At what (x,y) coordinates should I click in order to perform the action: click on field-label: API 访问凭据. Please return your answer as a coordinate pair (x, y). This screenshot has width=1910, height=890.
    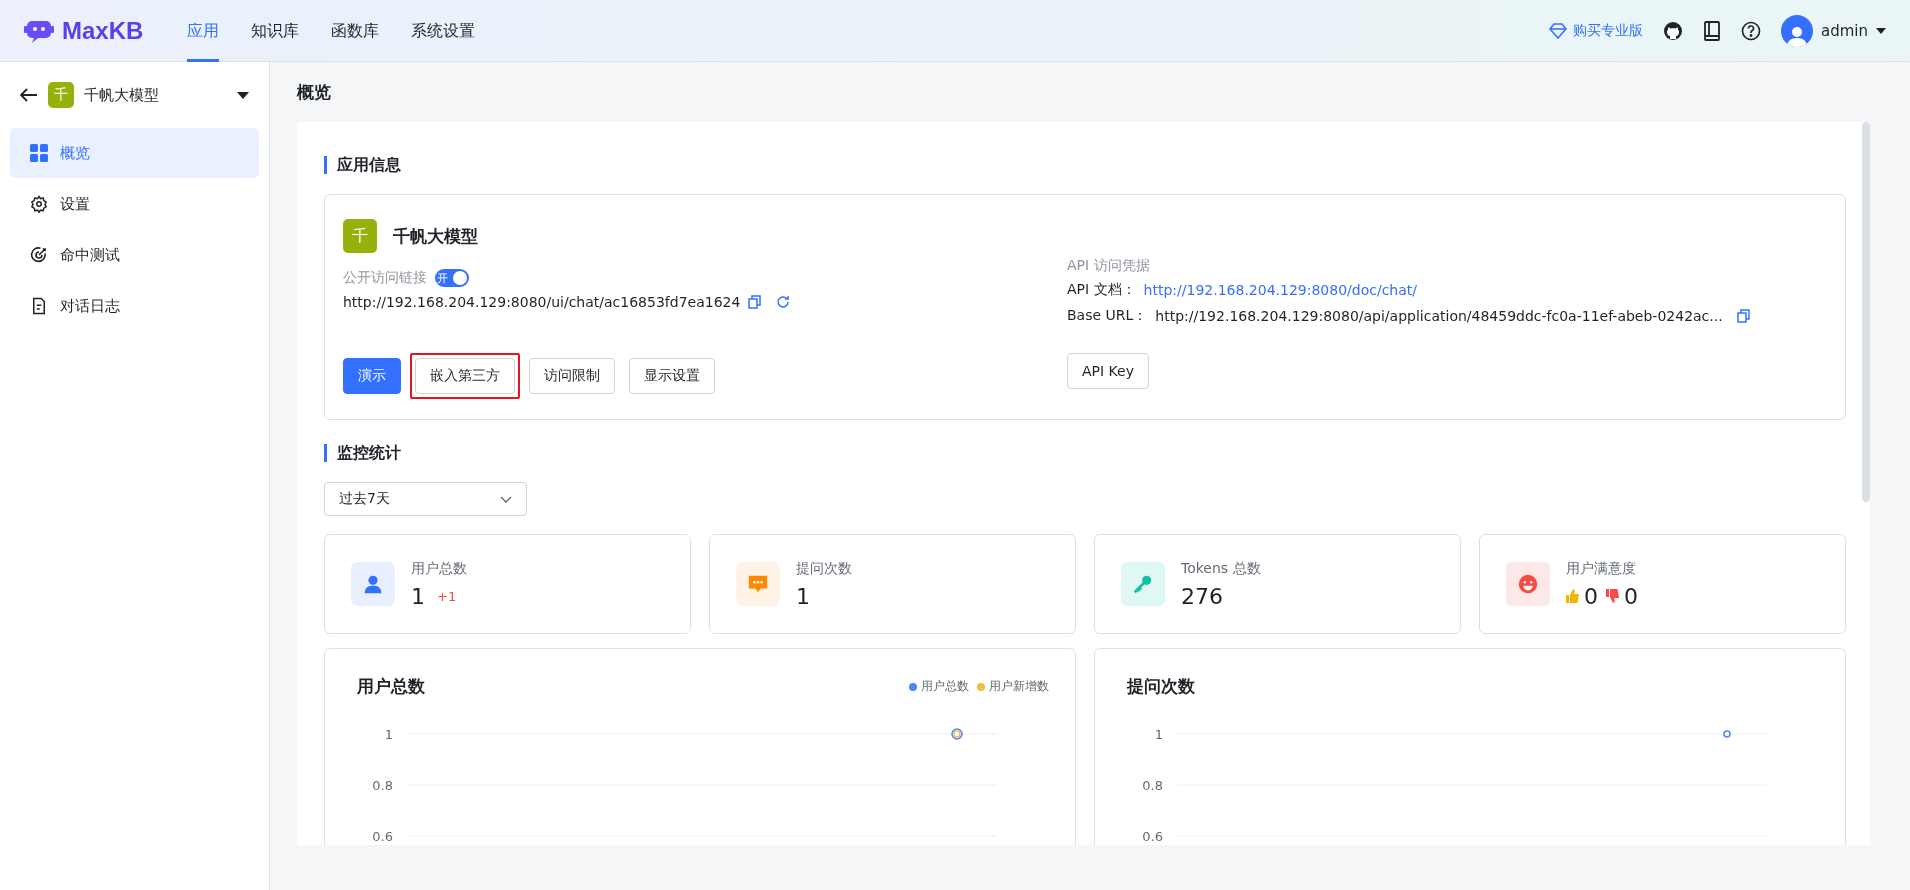
    Looking at the image, I should click on (1108, 266).